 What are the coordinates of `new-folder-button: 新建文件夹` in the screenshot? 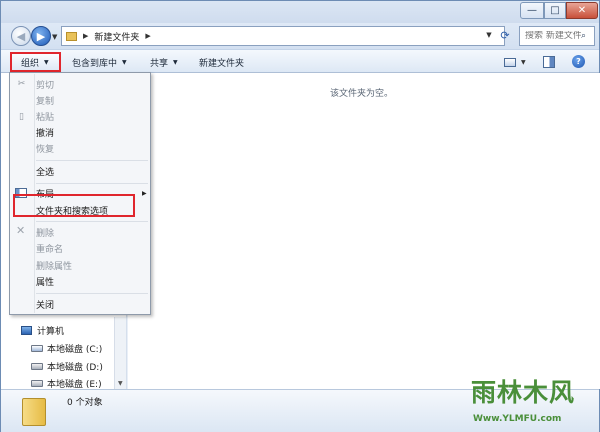 It's located at (221, 62).